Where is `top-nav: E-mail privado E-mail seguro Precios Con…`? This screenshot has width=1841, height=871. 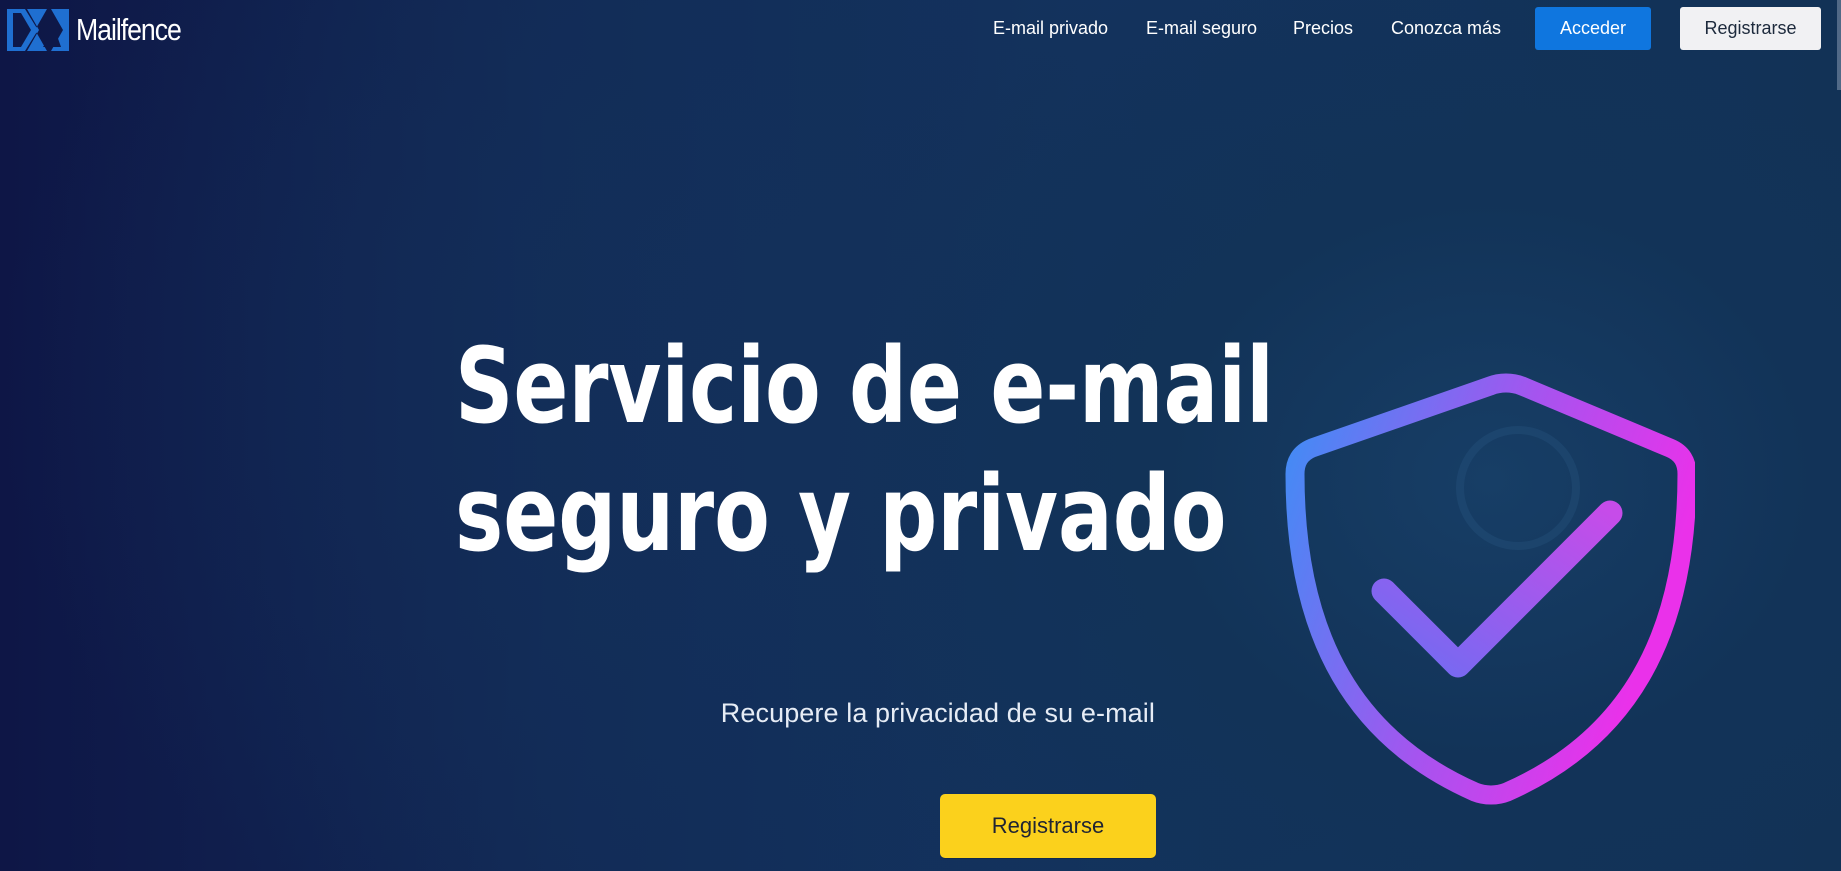 top-nav: E-mail privado E-mail seguro Precios Con… is located at coordinates (920, 30).